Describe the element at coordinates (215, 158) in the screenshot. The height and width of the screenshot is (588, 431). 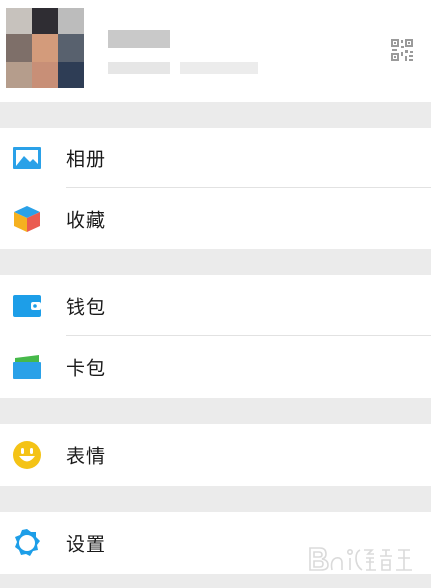
I see `menu-item-album: 相册` at that location.